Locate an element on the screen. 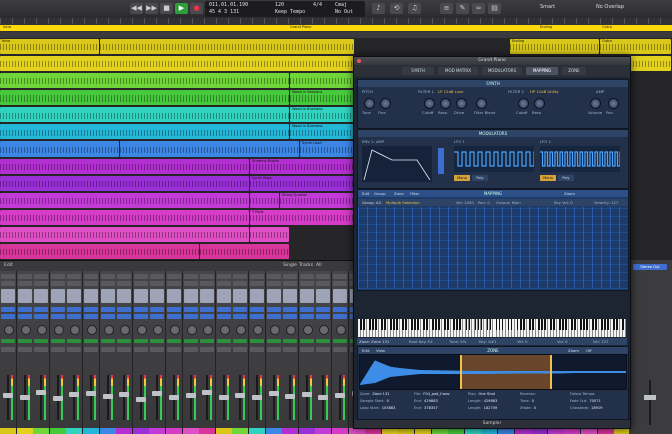  tool-menu: Smart is located at coordinates (547, 7).